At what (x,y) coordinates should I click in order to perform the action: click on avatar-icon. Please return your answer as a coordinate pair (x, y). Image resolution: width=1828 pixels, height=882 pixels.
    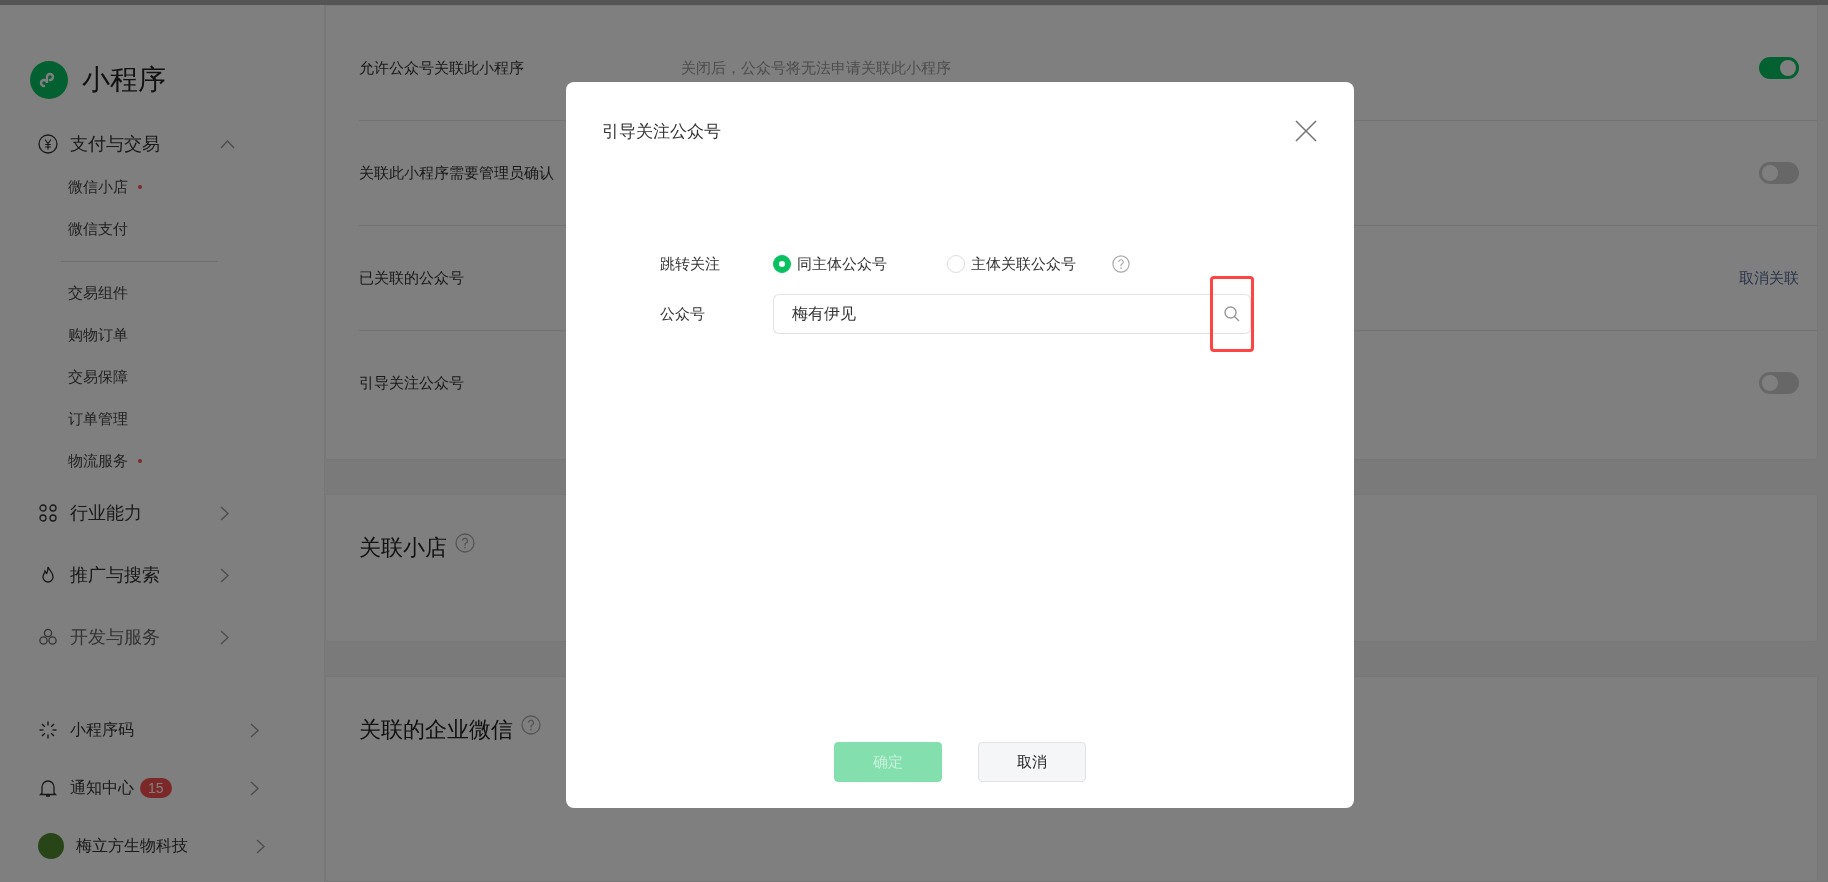
    Looking at the image, I should click on (51, 846).